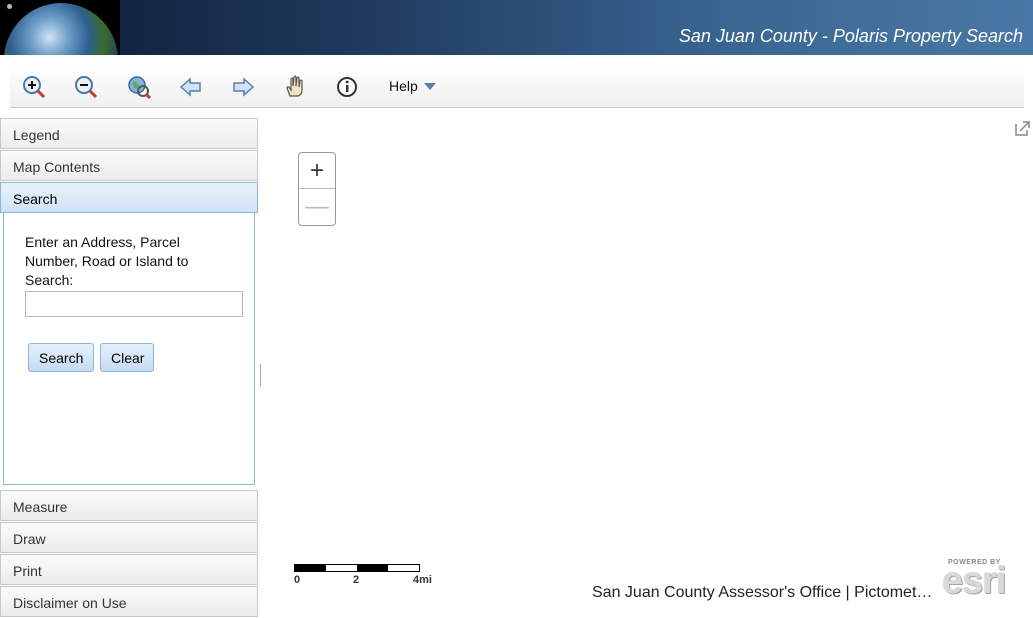 The width and height of the screenshot is (1033, 618). Describe the element at coordinates (317, 171) in the screenshot. I see `map-zoom-in-button: +` at that location.